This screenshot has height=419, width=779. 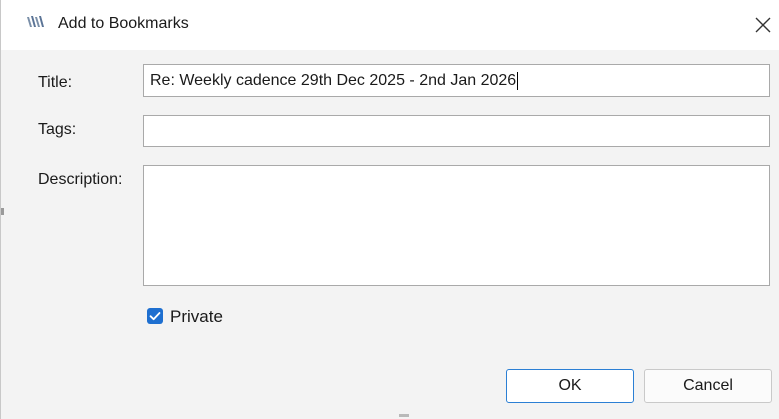 I want to click on close-icon, so click(x=763, y=25).